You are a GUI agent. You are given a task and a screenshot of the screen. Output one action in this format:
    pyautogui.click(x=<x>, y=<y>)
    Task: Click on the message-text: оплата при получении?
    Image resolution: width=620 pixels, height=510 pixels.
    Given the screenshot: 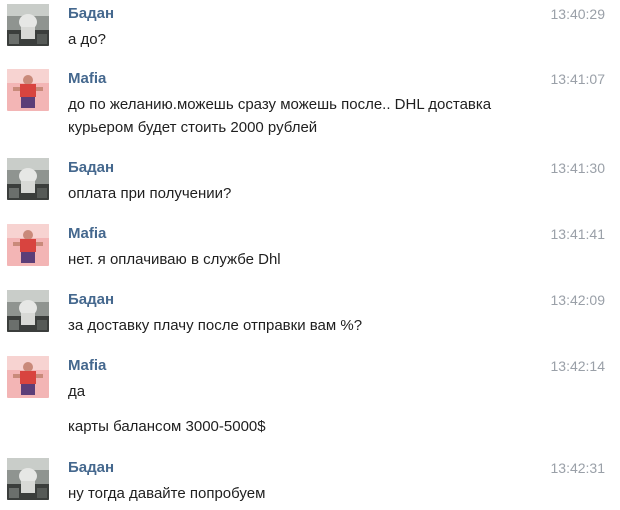 What is the action you would take?
    pyautogui.click(x=150, y=193)
    